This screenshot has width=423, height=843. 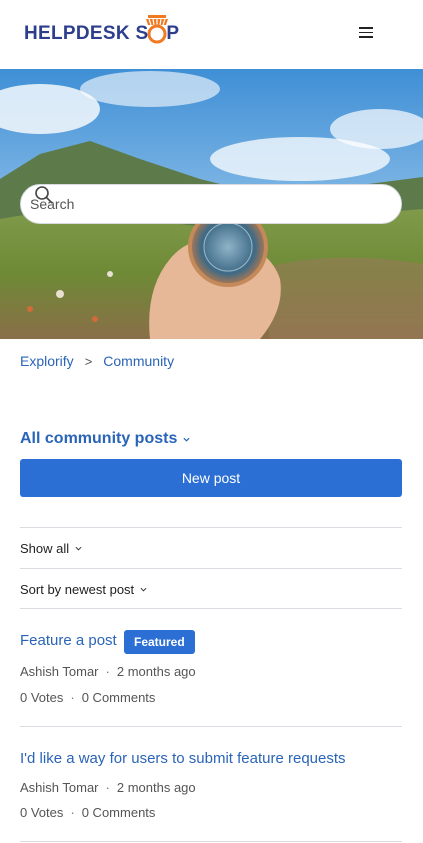 I want to click on topic-dropdown: All community posts, so click(x=105, y=439).